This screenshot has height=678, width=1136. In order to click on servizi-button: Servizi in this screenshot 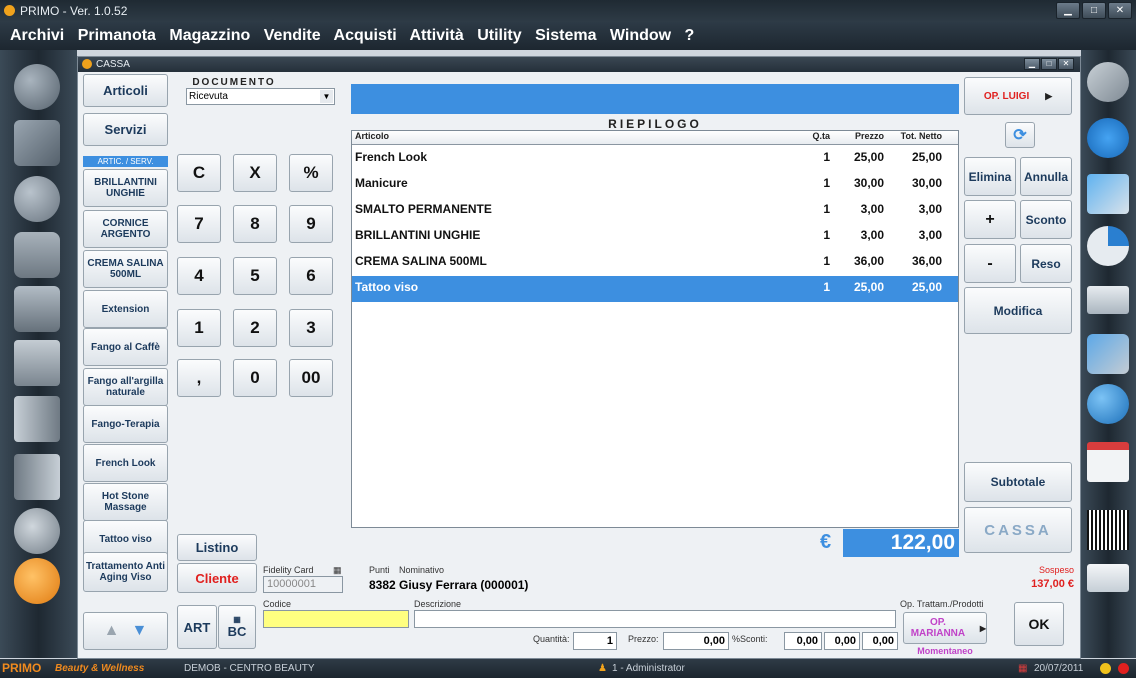, I will do `click(125, 129)`.